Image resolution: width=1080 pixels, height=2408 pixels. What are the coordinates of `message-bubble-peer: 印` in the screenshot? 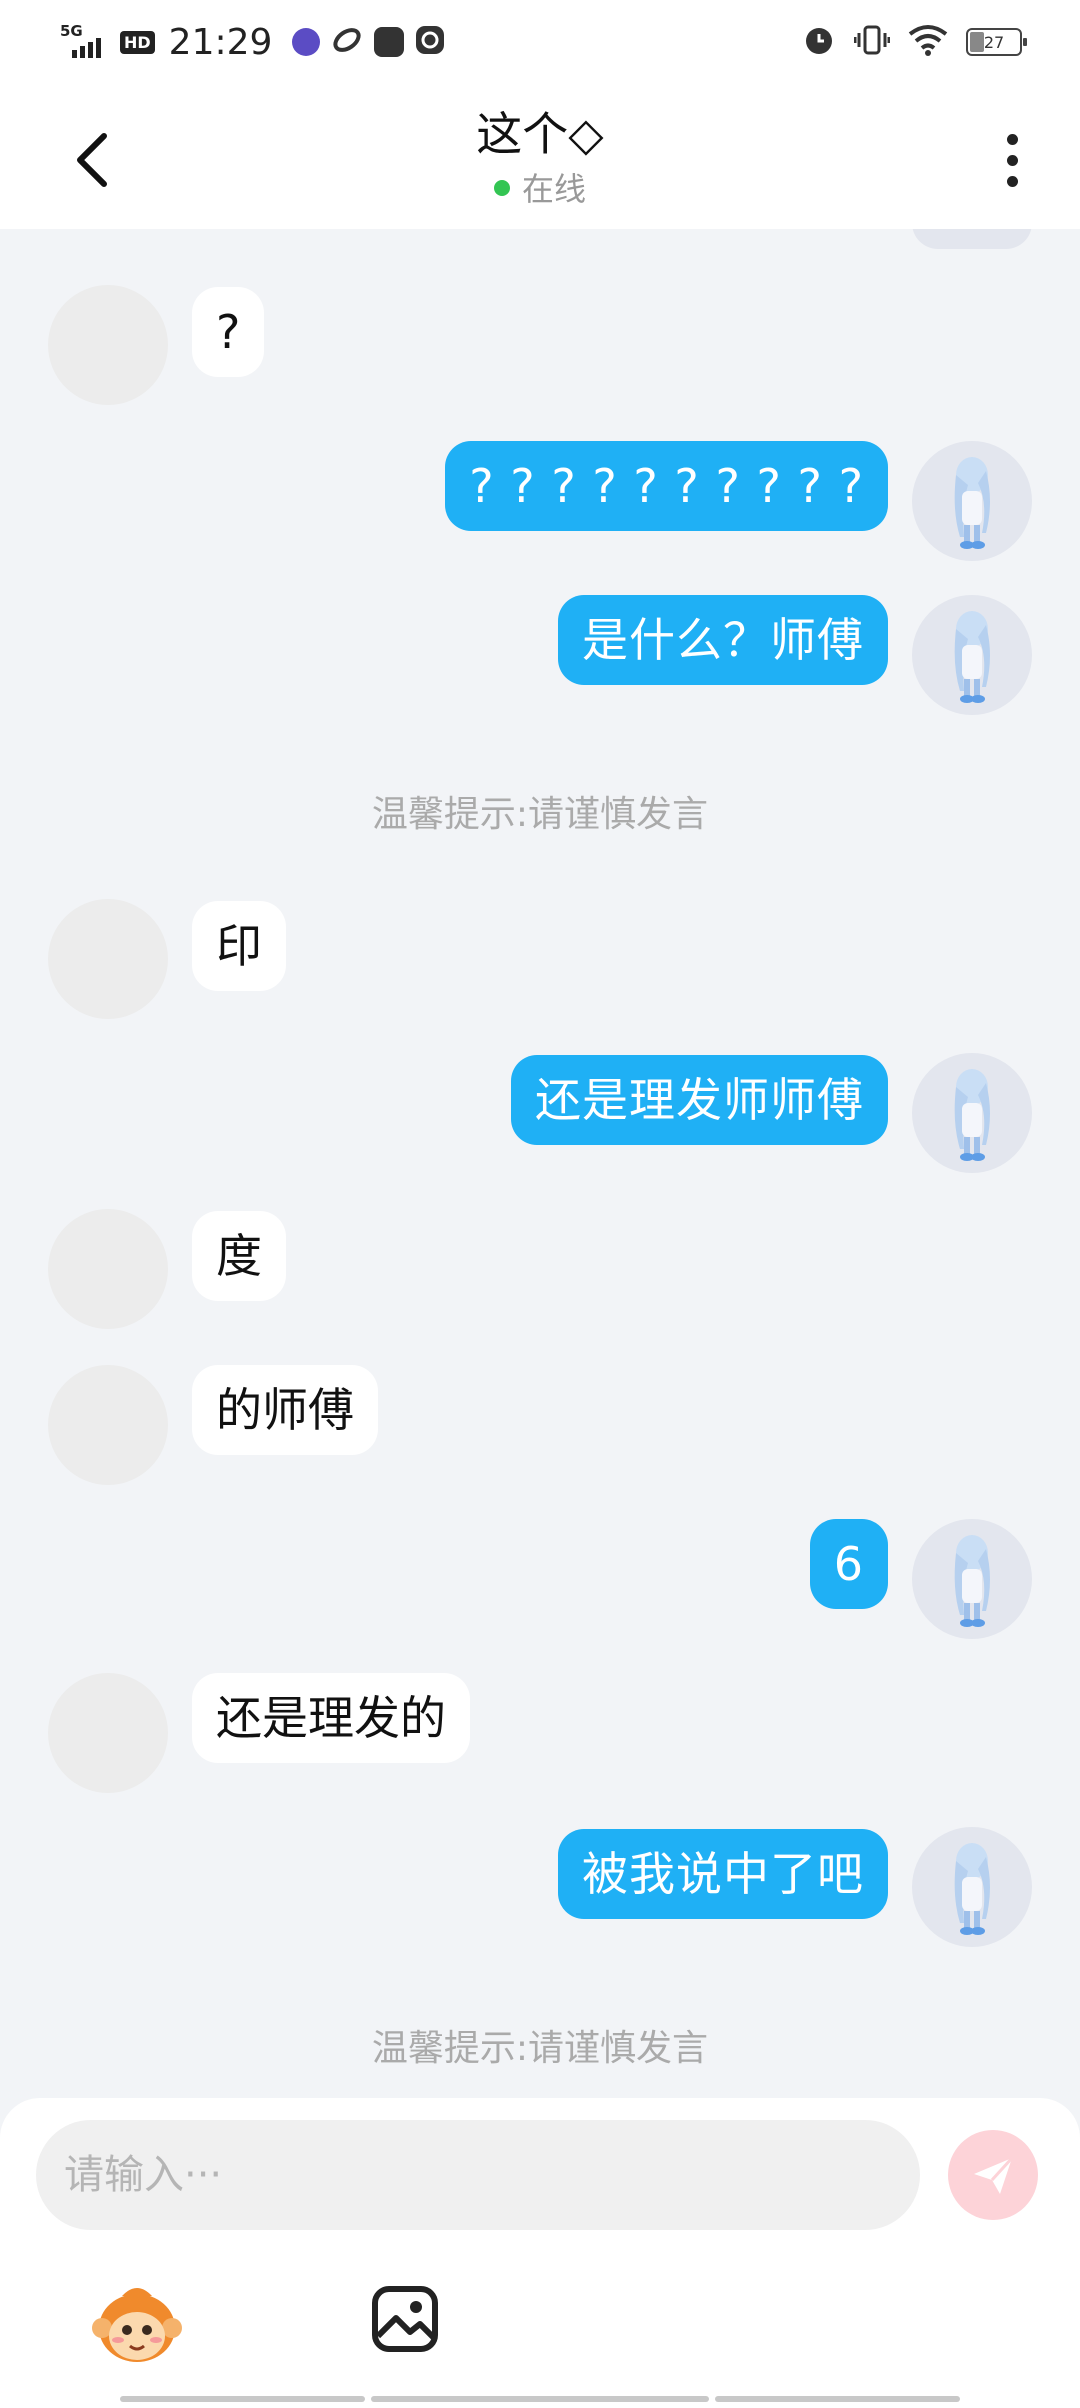 It's located at (239, 946).